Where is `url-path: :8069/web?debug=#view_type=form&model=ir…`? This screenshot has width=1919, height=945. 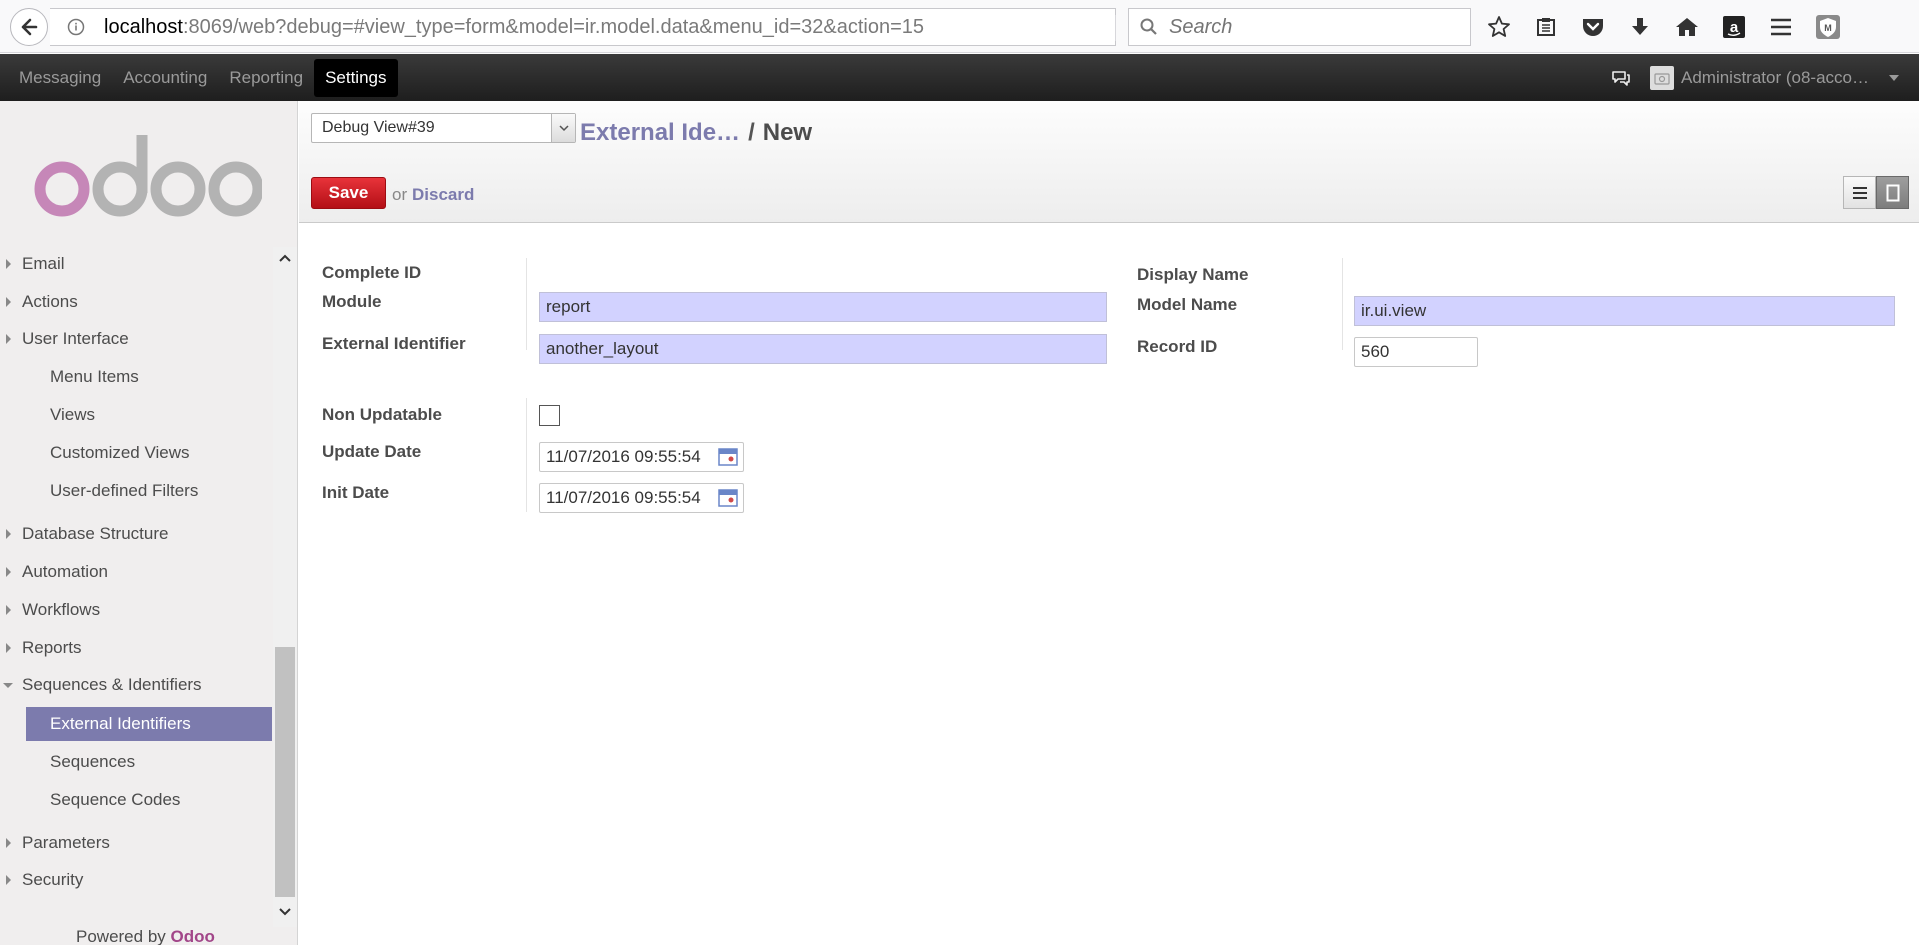
url-path: :8069/web?debug=#view_type=form&model=ir… is located at coordinates (553, 26).